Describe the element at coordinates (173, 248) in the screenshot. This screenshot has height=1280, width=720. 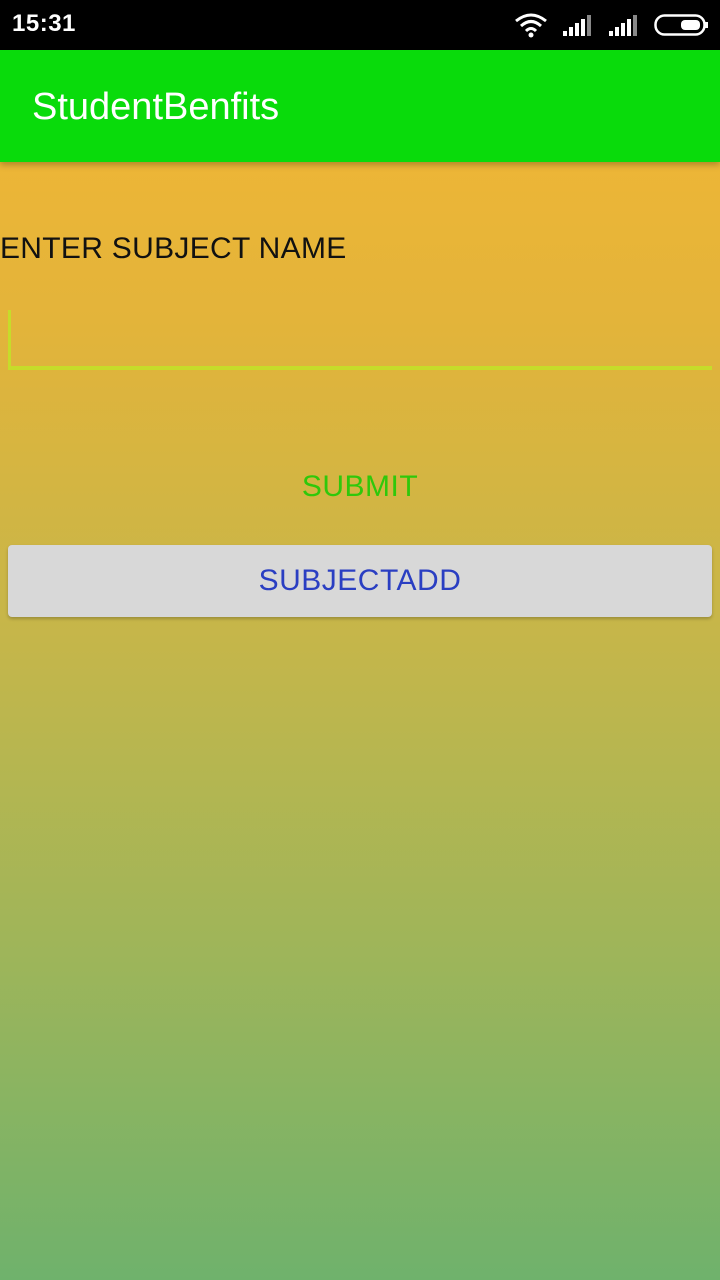
I see `subject-name-label: ENTER SUBJECT NAME` at that location.